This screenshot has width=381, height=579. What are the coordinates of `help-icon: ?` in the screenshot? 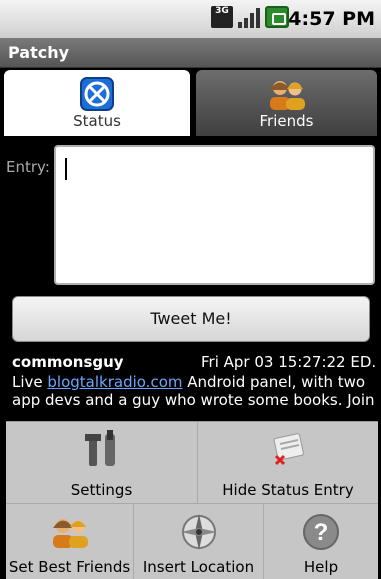 It's located at (321, 532).